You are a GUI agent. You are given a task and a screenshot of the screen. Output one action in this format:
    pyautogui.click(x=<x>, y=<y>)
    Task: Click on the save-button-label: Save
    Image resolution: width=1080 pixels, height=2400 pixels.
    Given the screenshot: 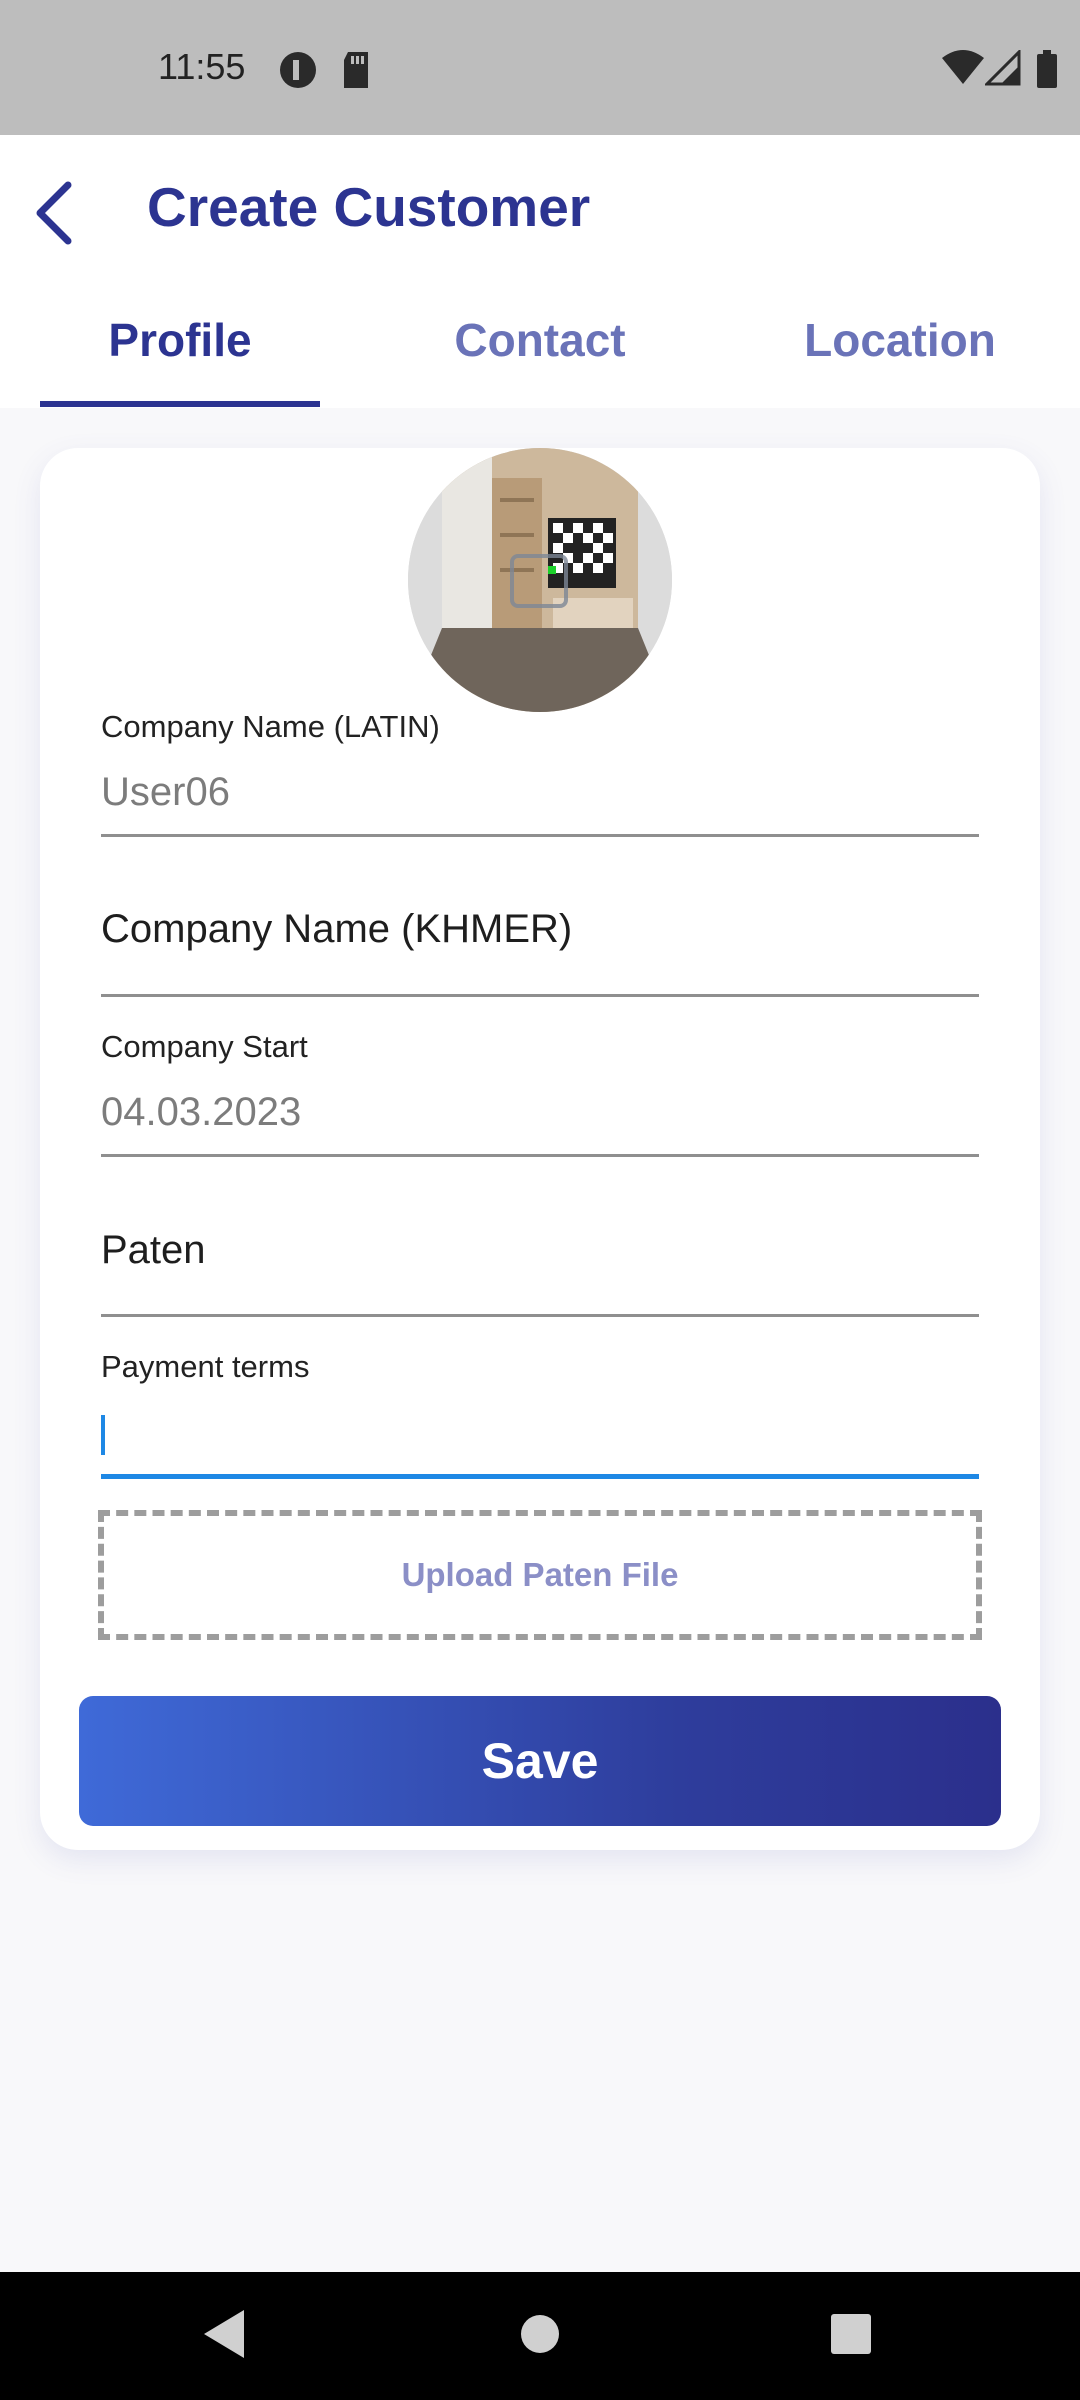 What is the action you would take?
    pyautogui.click(x=540, y=1761)
    